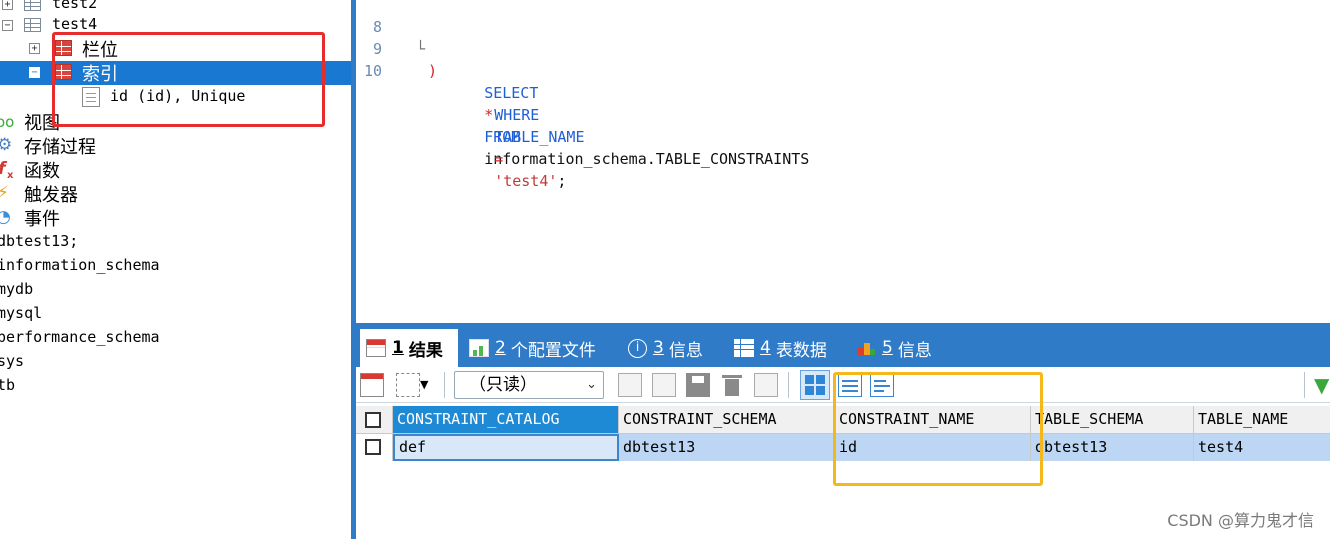  Describe the element at coordinates (421, 49) in the screenshot. I see `fold-marker: └` at that location.